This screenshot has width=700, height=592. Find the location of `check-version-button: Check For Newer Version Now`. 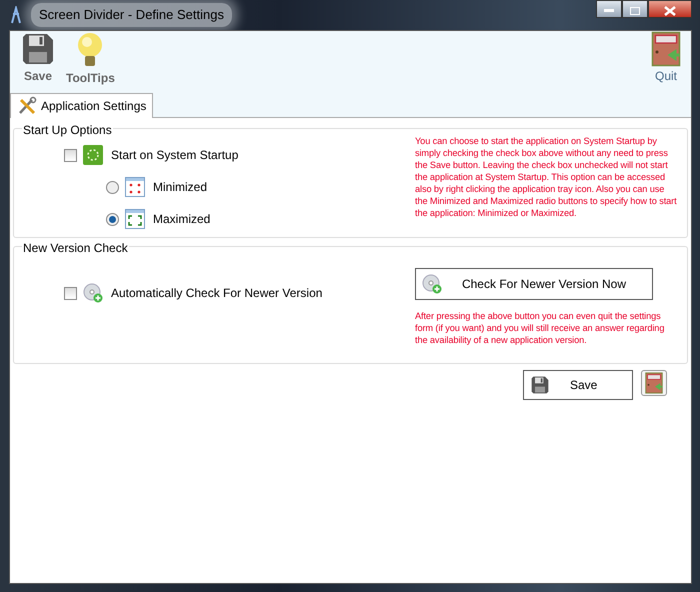

check-version-button: Check For Newer Version Now is located at coordinates (534, 284).